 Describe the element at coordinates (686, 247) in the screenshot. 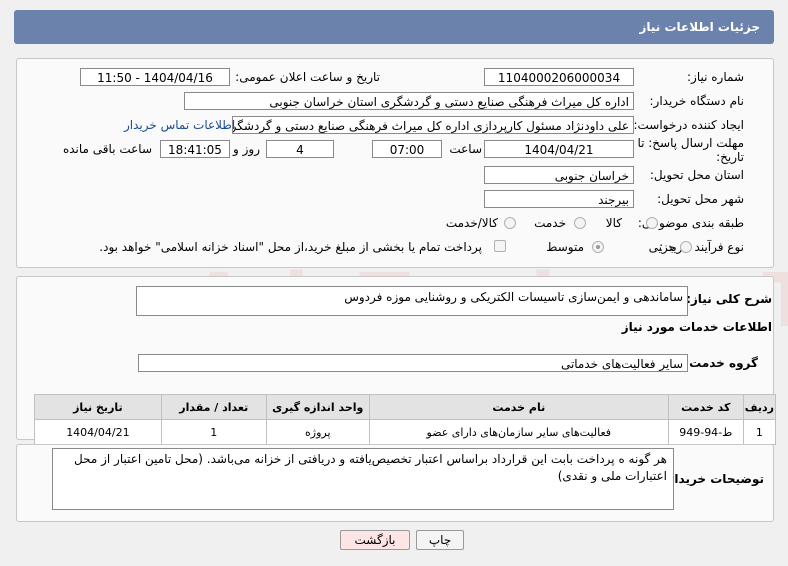

I see `process-minor-radio` at that location.